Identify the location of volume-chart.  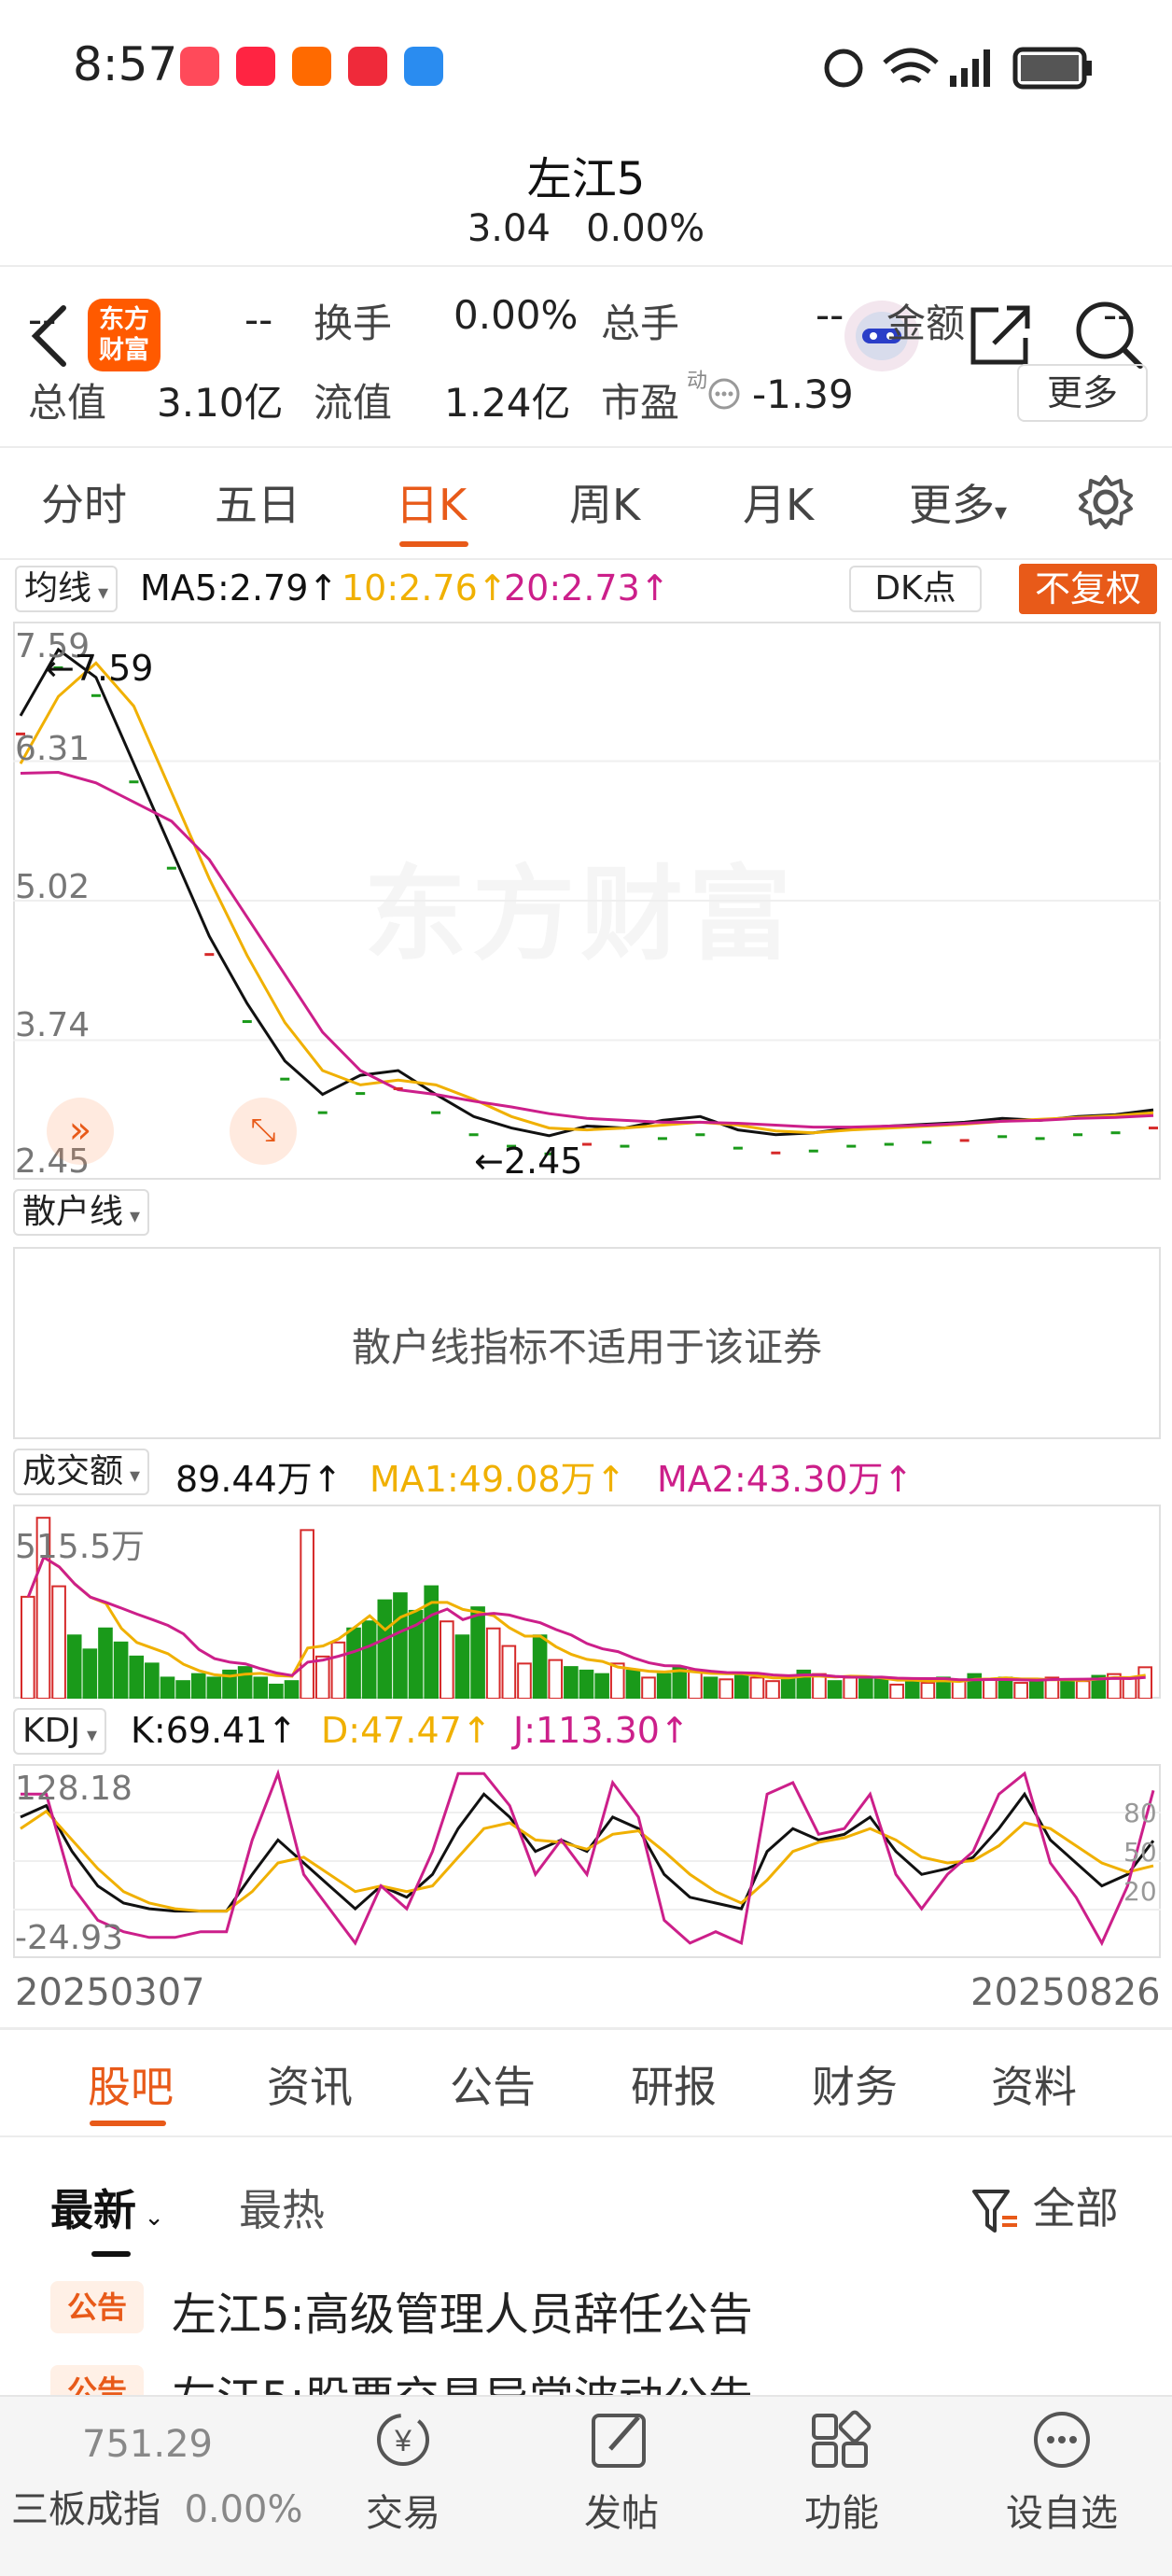
(587, 1602).